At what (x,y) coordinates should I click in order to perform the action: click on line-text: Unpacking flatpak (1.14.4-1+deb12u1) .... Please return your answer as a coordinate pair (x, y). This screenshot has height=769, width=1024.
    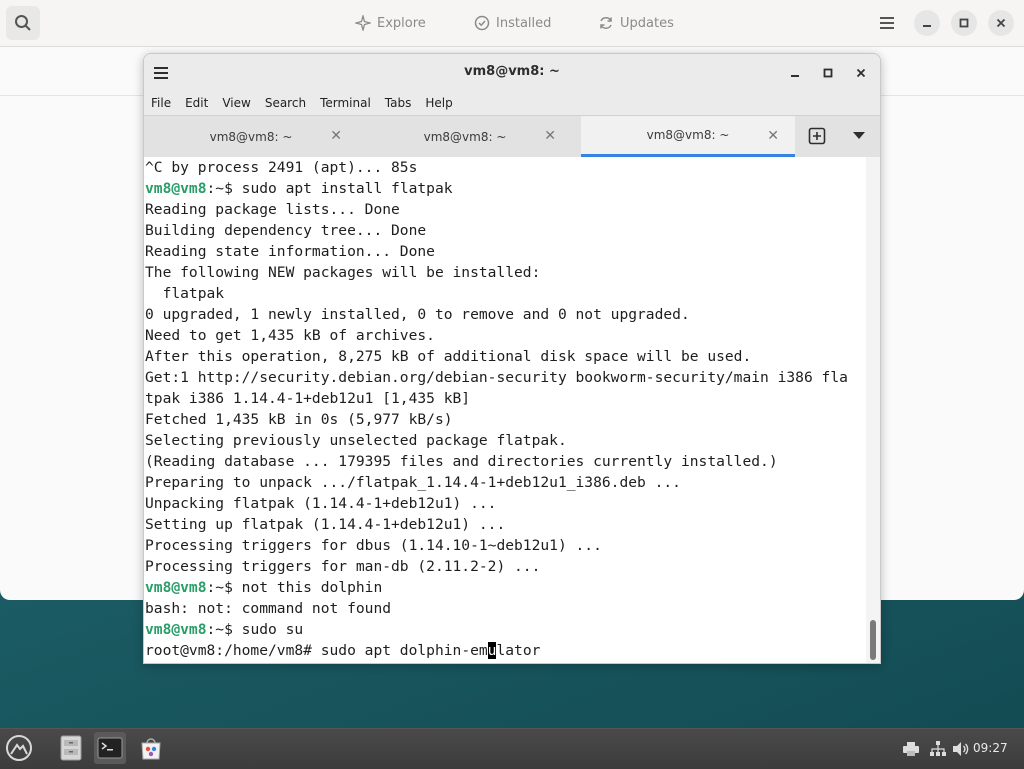
    Looking at the image, I should click on (321, 503).